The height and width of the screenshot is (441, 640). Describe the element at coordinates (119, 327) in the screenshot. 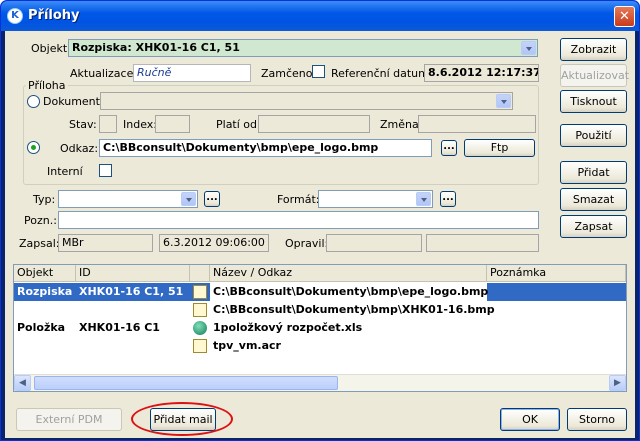

I see `cell-id: XHK01-16 C1` at that location.